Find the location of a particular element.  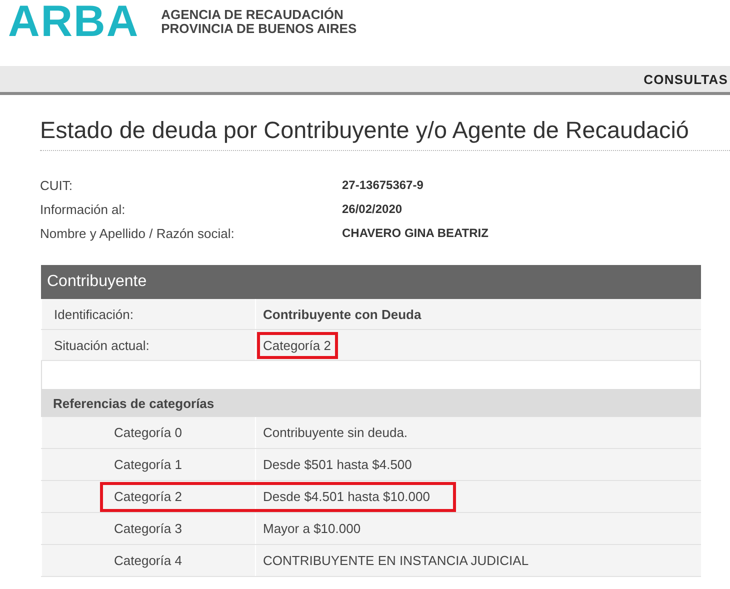

table-cell: CONTRIBUYENTE EN INSTANCIA JUDICIAL is located at coordinates (478, 560).